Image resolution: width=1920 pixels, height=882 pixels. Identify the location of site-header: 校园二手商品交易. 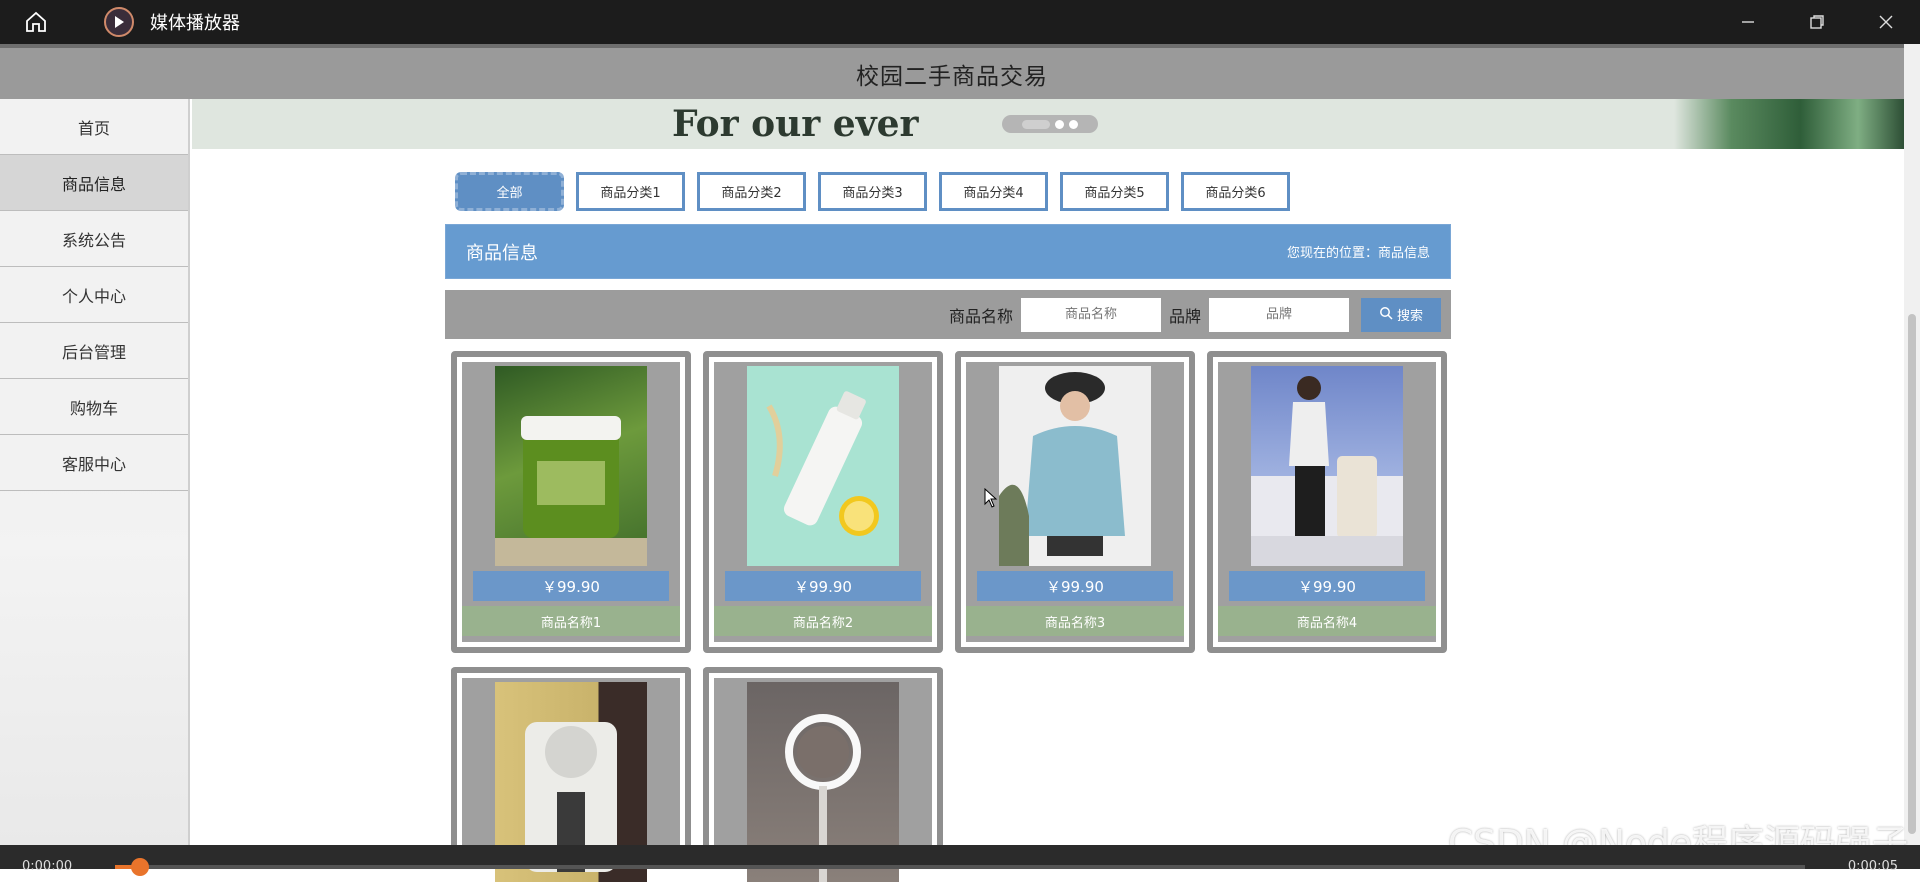
(952, 71).